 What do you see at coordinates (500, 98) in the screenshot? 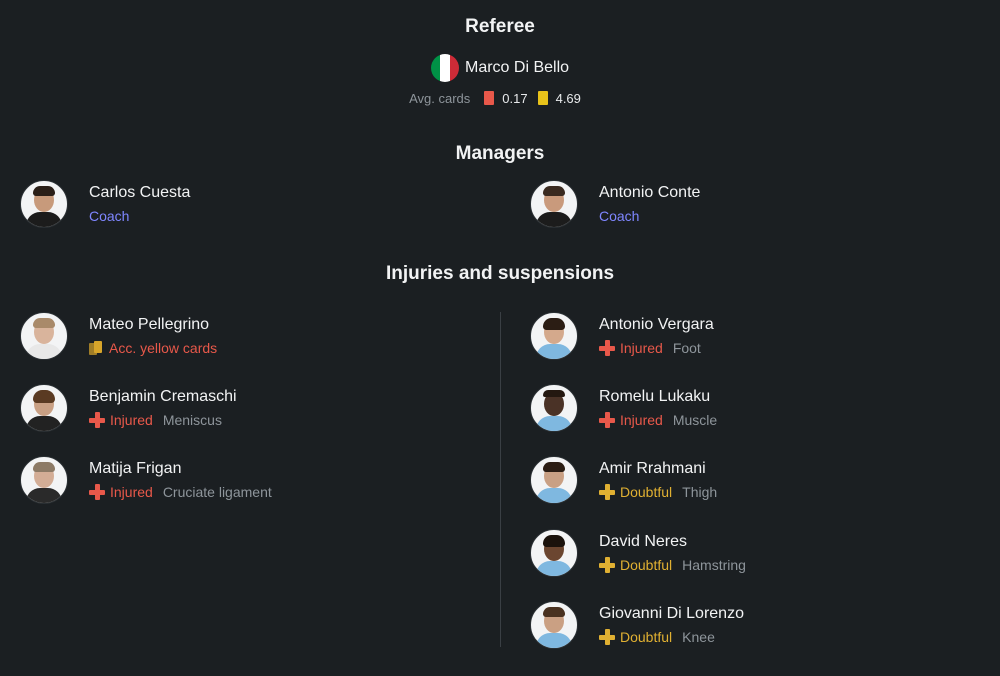
I see `referee-avg-cards: Avg. cards 0.17 4.69` at bounding box center [500, 98].